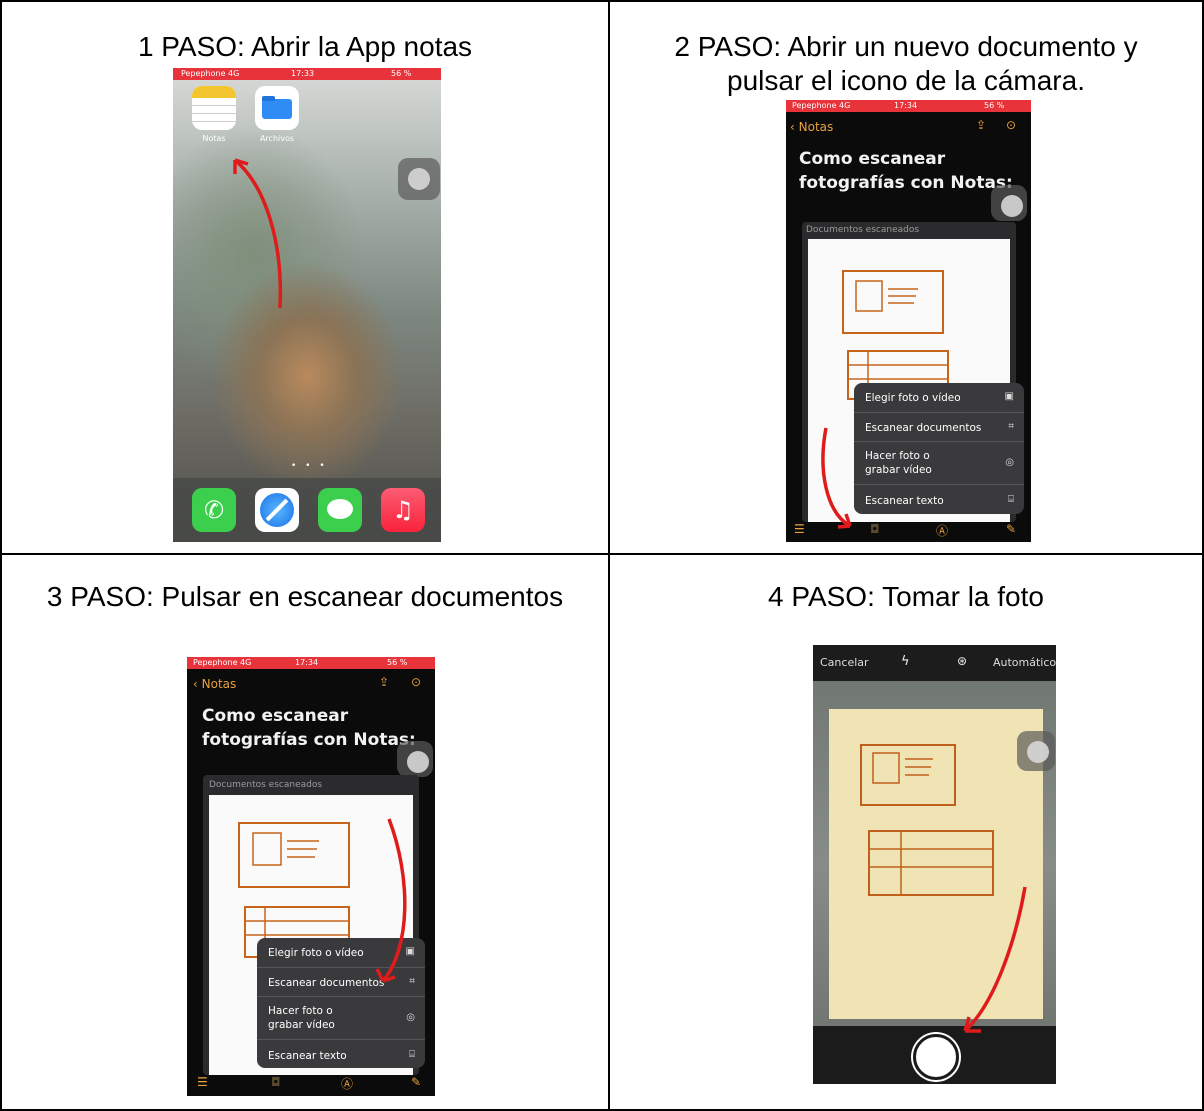 The height and width of the screenshot is (1111, 1204). Describe the element at coordinates (1, 555) in the screenshot. I see `table-border-left` at that location.